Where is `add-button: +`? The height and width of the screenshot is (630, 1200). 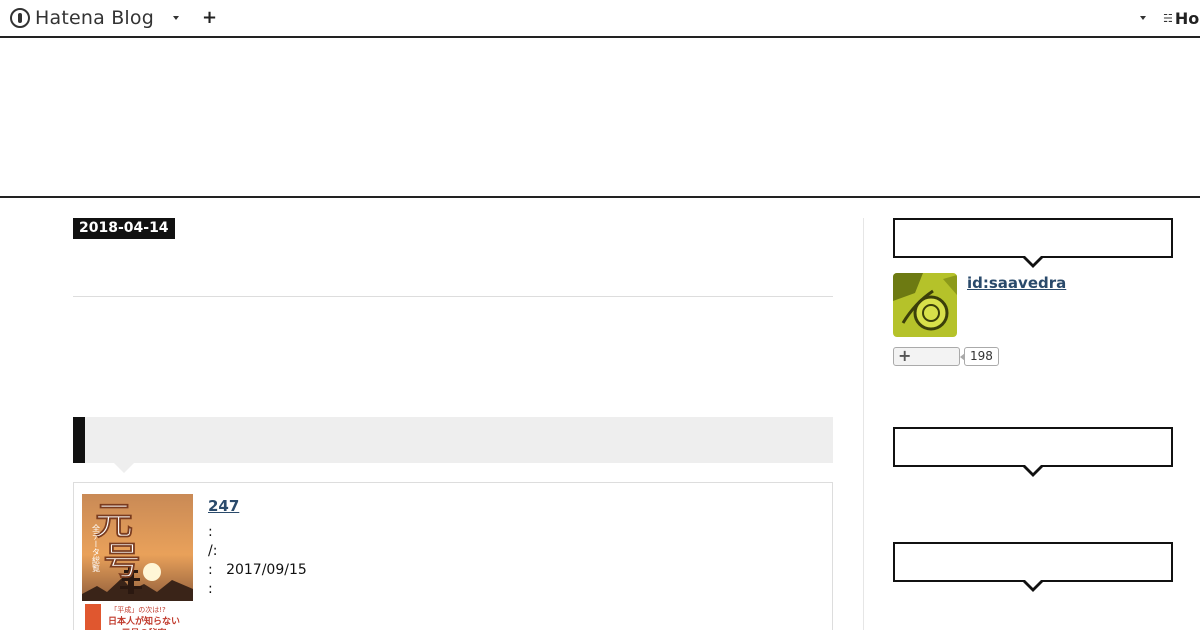
add-button: + is located at coordinates (209, 18).